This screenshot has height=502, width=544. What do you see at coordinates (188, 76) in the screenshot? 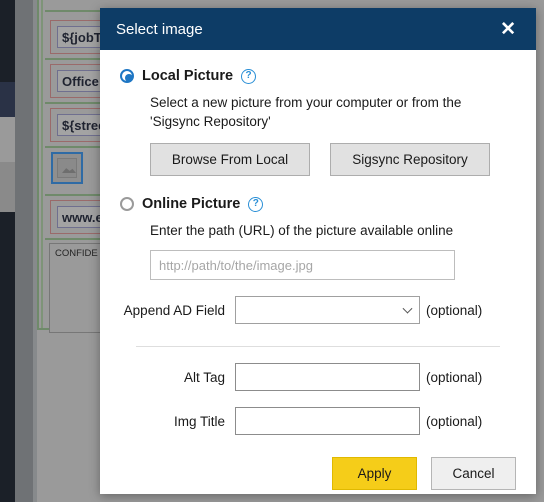
I see `local-picture-label: Local Picture` at bounding box center [188, 76].